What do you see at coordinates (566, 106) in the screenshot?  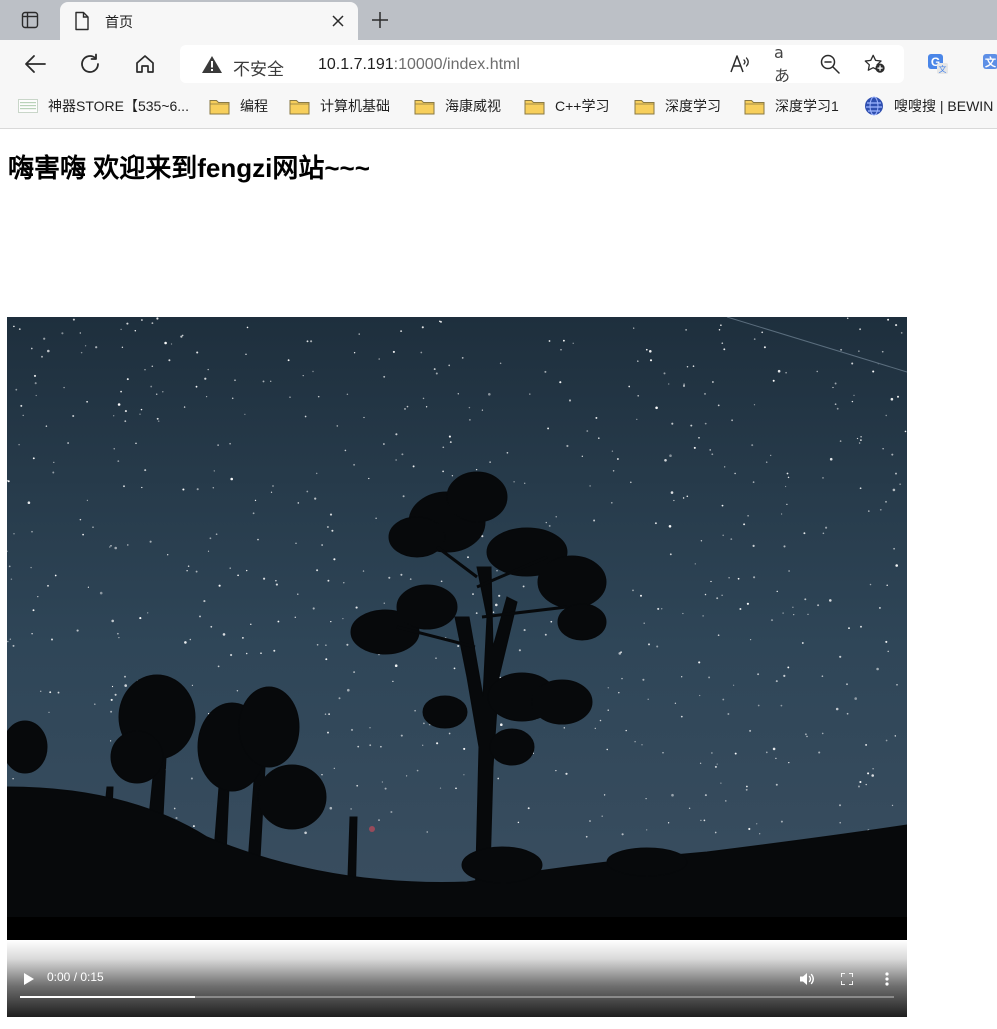 I see `bookmark-folder: C++学习` at bounding box center [566, 106].